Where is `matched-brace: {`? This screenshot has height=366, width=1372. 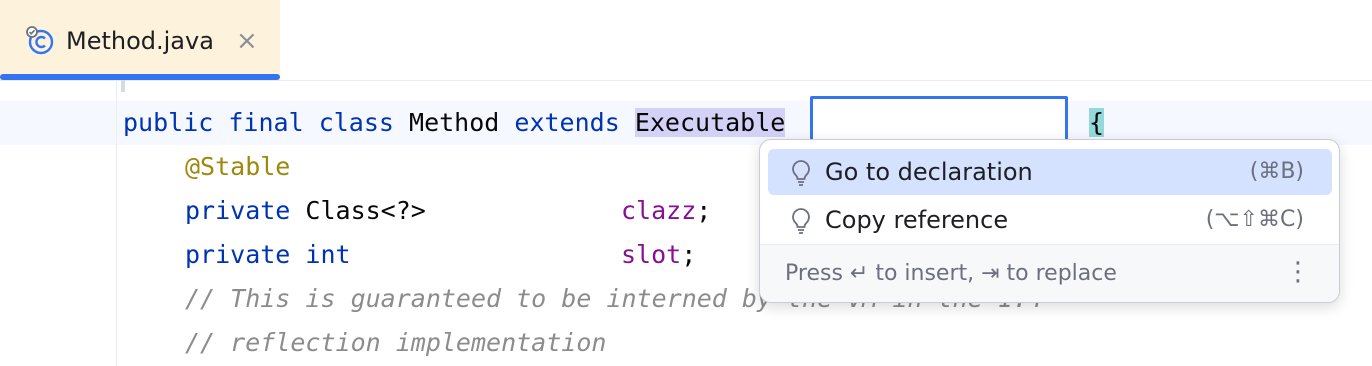 matched-brace: { is located at coordinates (1097, 122).